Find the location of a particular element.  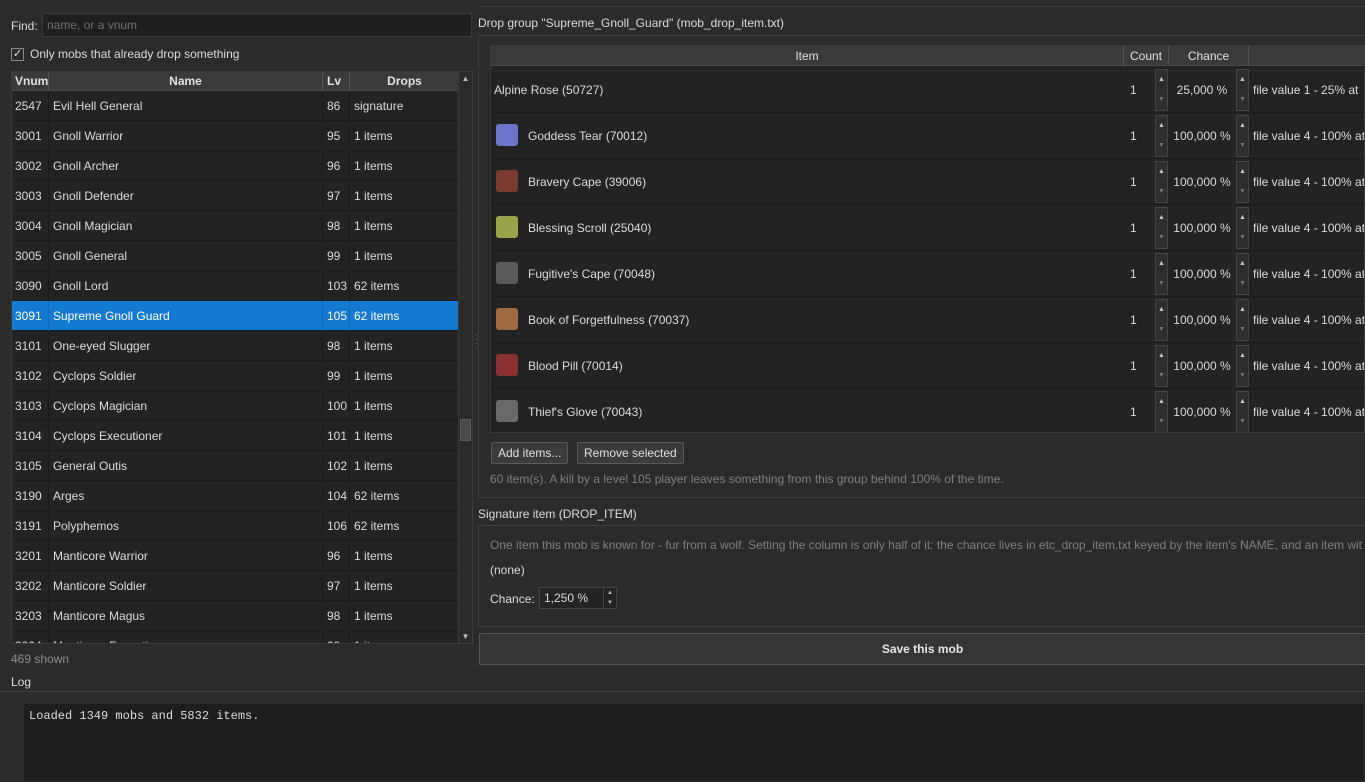

mob-row: 3191 Polyphemos 106 62 items is located at coordinates (235, 525).